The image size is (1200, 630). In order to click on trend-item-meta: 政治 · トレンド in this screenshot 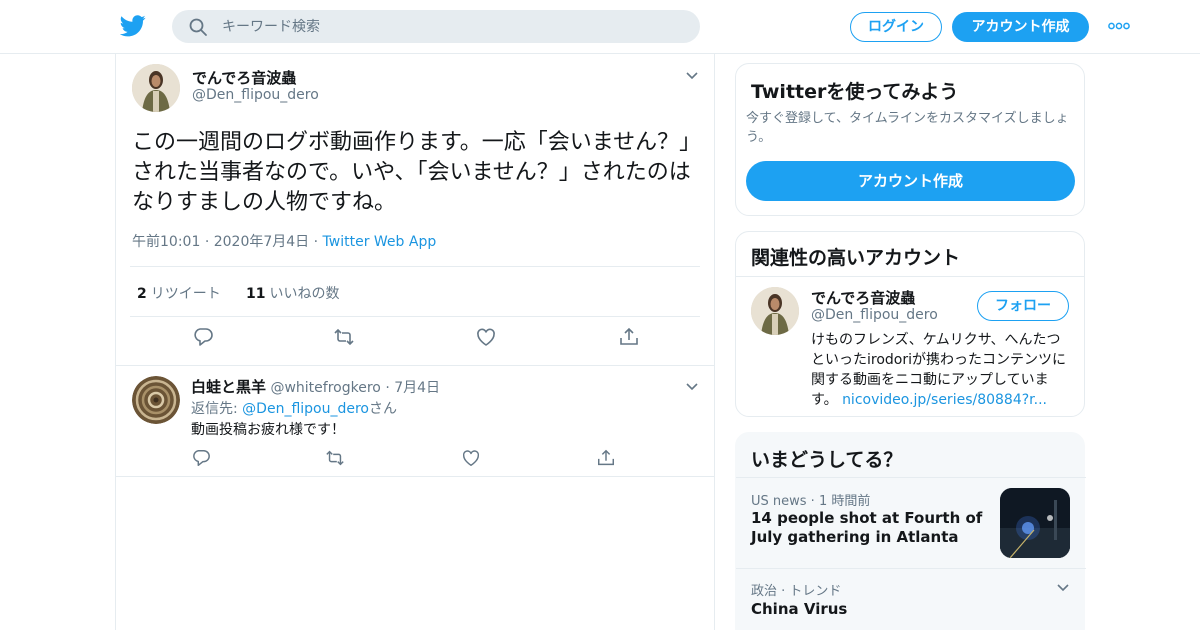, I will do `click(796, 591)`.